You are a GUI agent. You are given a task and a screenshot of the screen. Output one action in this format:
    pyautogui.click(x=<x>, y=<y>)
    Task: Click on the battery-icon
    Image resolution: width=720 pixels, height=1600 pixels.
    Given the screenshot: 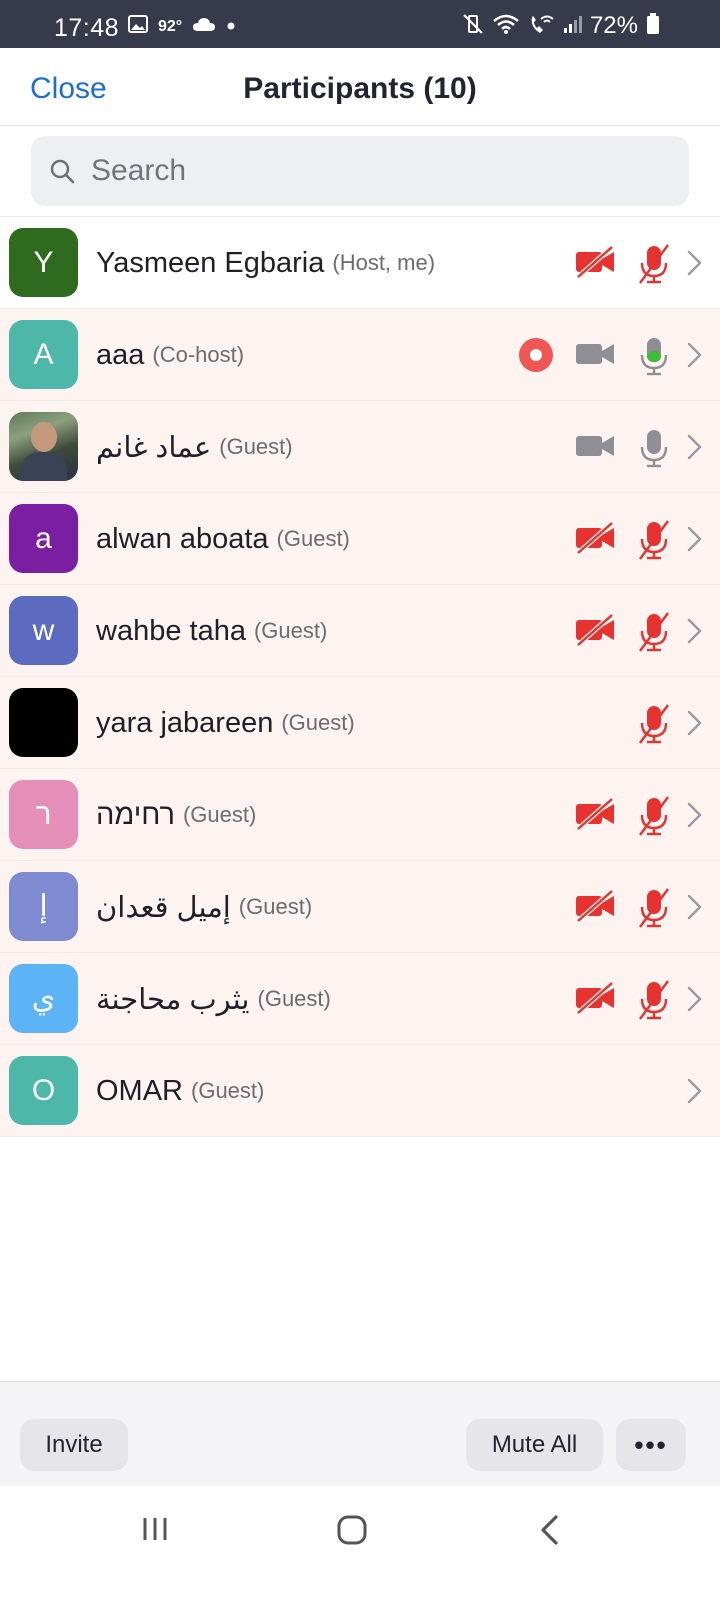 What is the action you would take?
    pyautogui.click(x=653, y=26)
    